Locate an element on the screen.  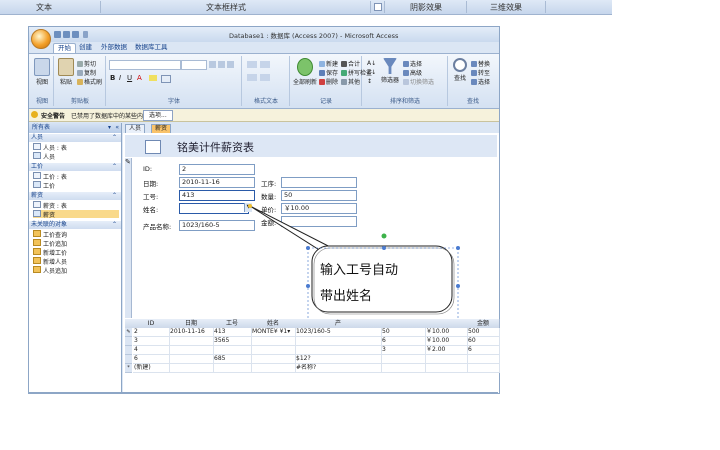
callout-line: 带出姓名 is located at coordinates (346, 296).